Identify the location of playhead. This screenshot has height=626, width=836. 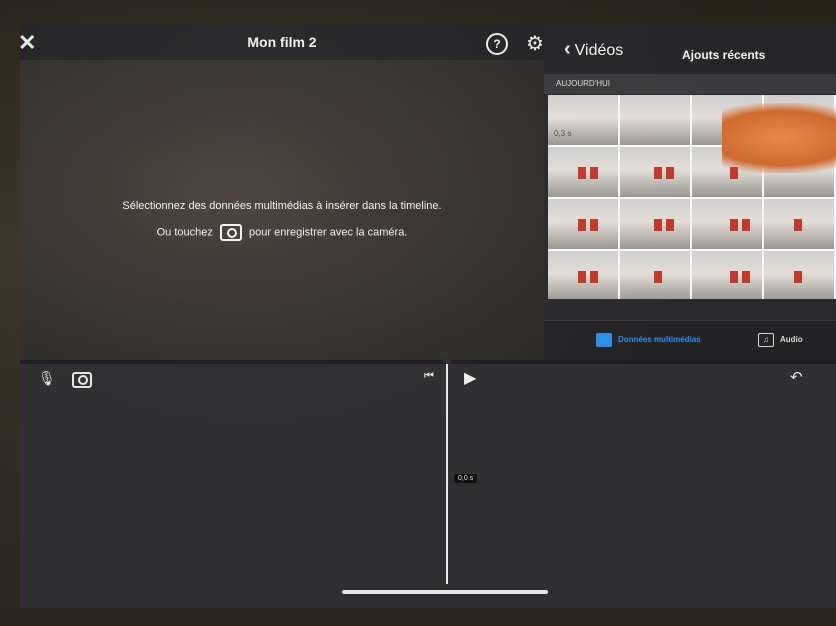
(447, 474).